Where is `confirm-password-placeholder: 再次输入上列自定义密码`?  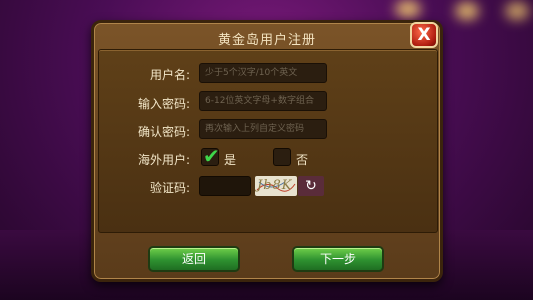 confirm-password-placeholder: 再次输入上列自定义密码 is located at coordinates (255, 129).